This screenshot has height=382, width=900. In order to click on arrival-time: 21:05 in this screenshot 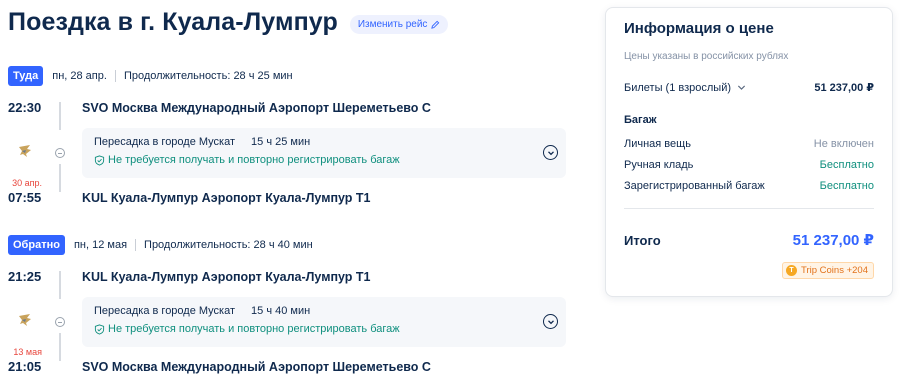, I will do `click(25, 366)`.